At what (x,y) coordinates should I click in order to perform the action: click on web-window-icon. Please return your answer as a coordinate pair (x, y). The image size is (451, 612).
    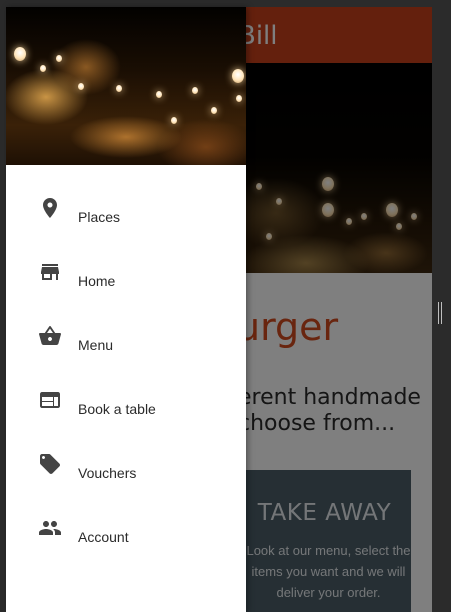
    Looking at the image, I should click on (50, 400).